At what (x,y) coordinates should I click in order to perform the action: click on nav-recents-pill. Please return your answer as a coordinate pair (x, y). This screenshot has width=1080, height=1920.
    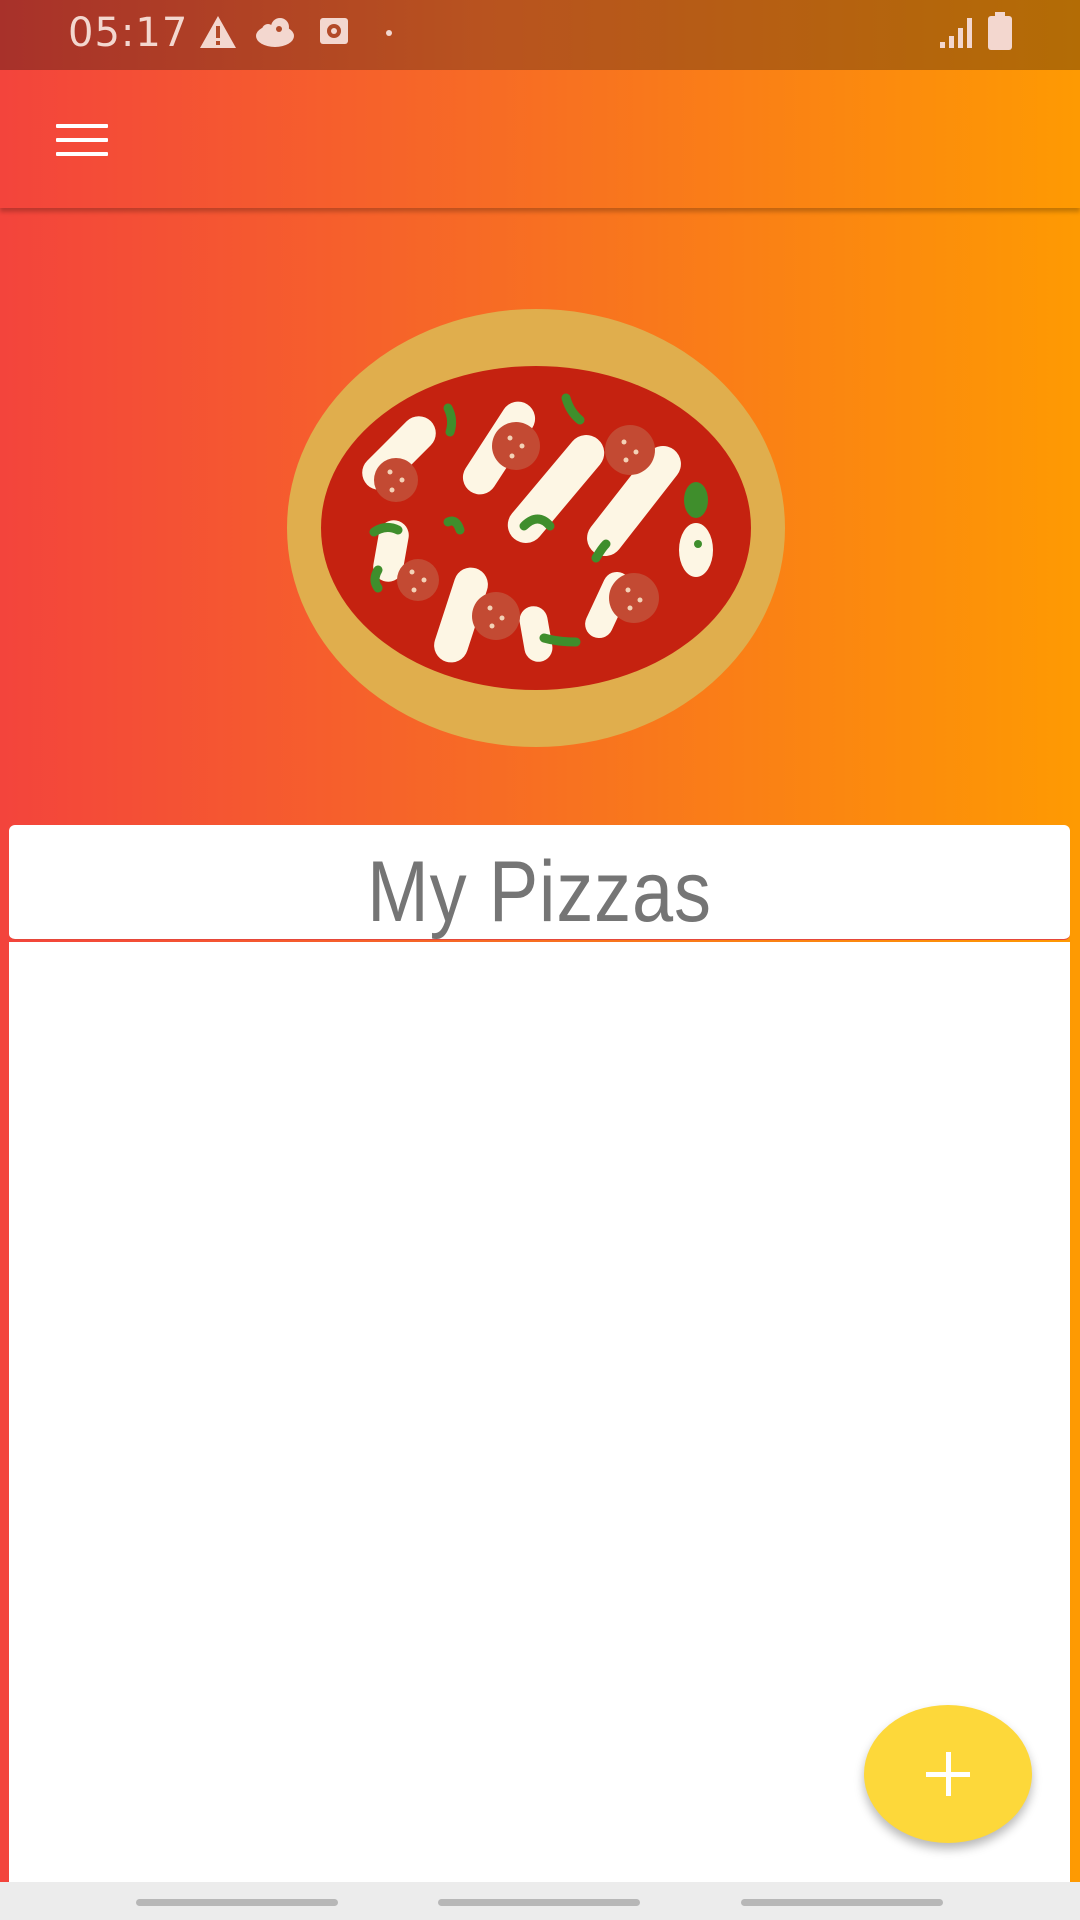
    Looking at the image, I should click on (842, 1902).